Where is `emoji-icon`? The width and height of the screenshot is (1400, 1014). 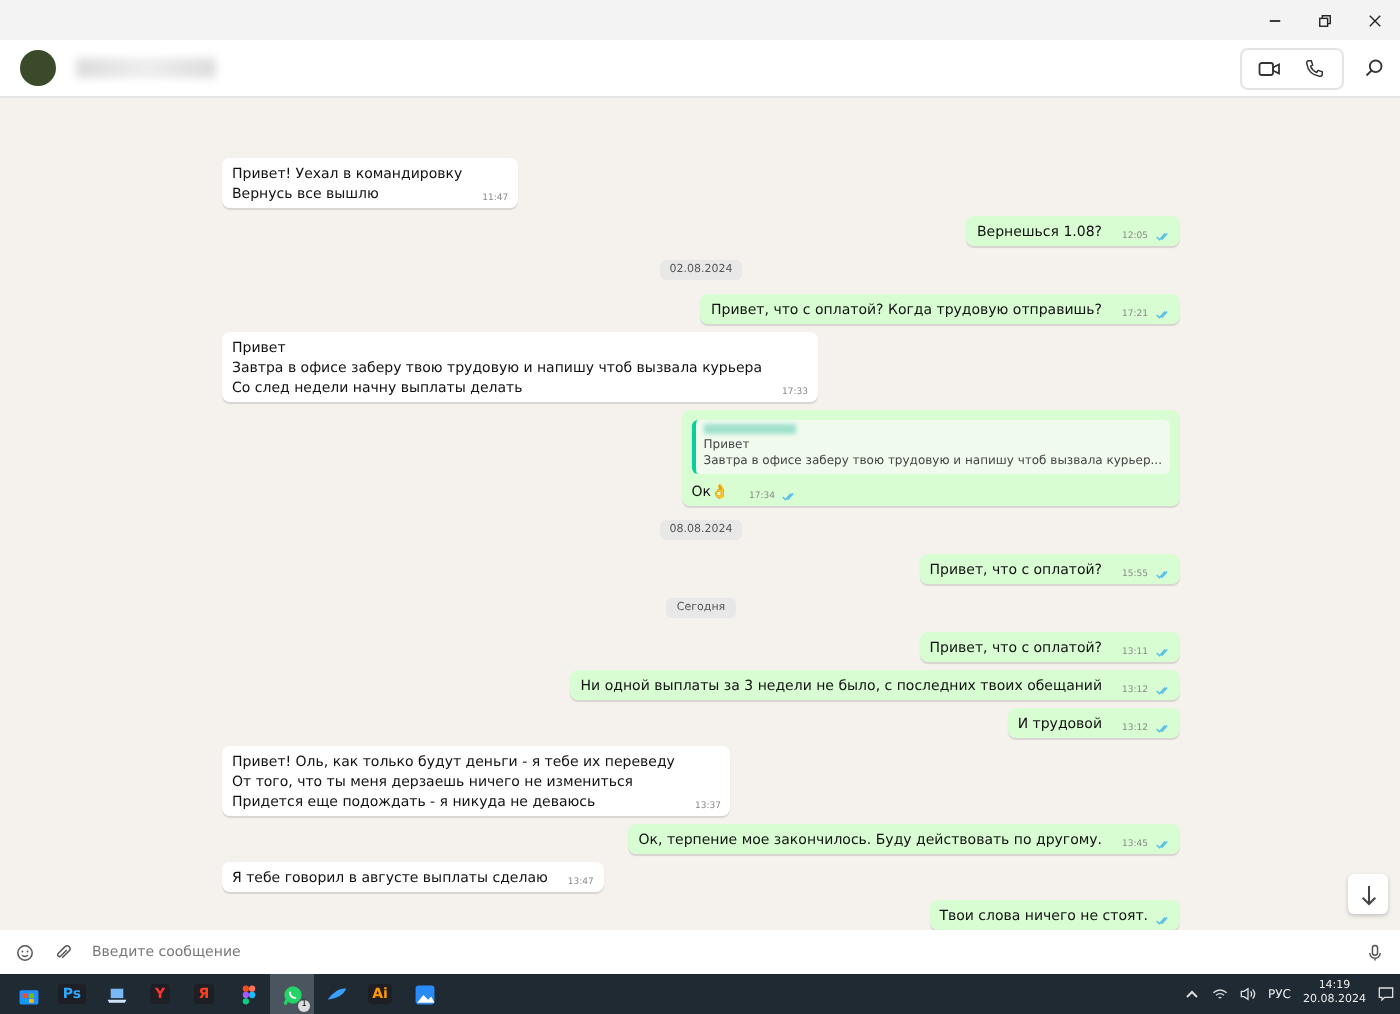
emoji-icon is located at coordinates (25, 952).